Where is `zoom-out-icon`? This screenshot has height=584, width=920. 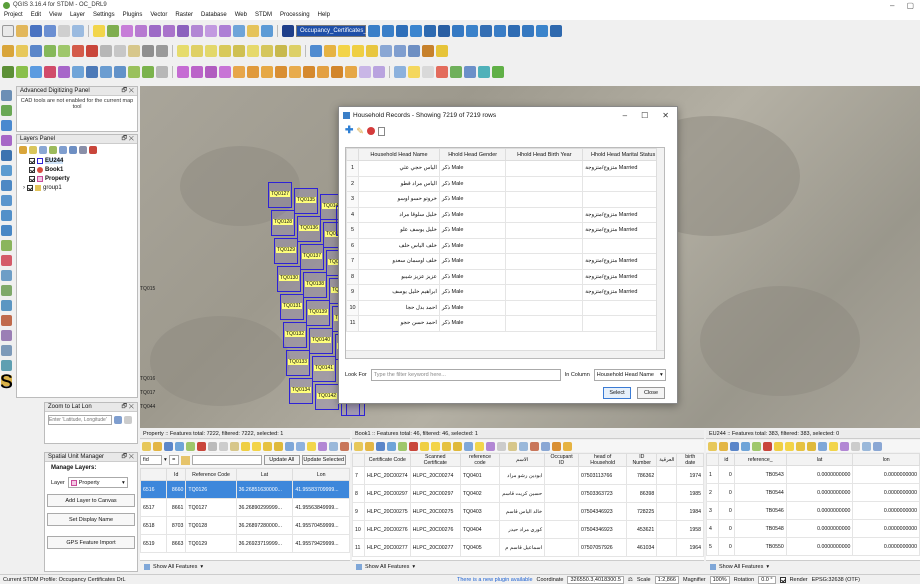
zoom-out-icon is located at coordinates (141, 31).